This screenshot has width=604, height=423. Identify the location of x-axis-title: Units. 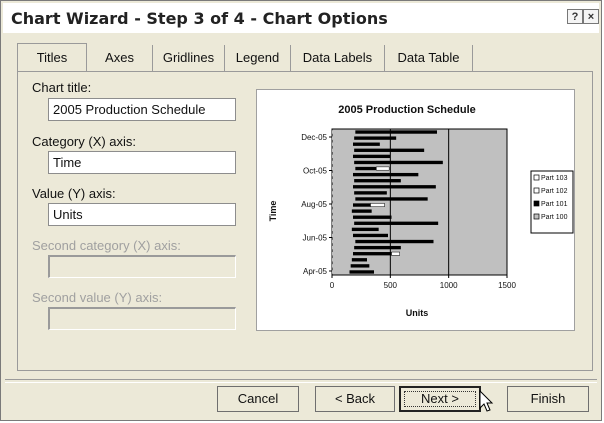
(417, 313).